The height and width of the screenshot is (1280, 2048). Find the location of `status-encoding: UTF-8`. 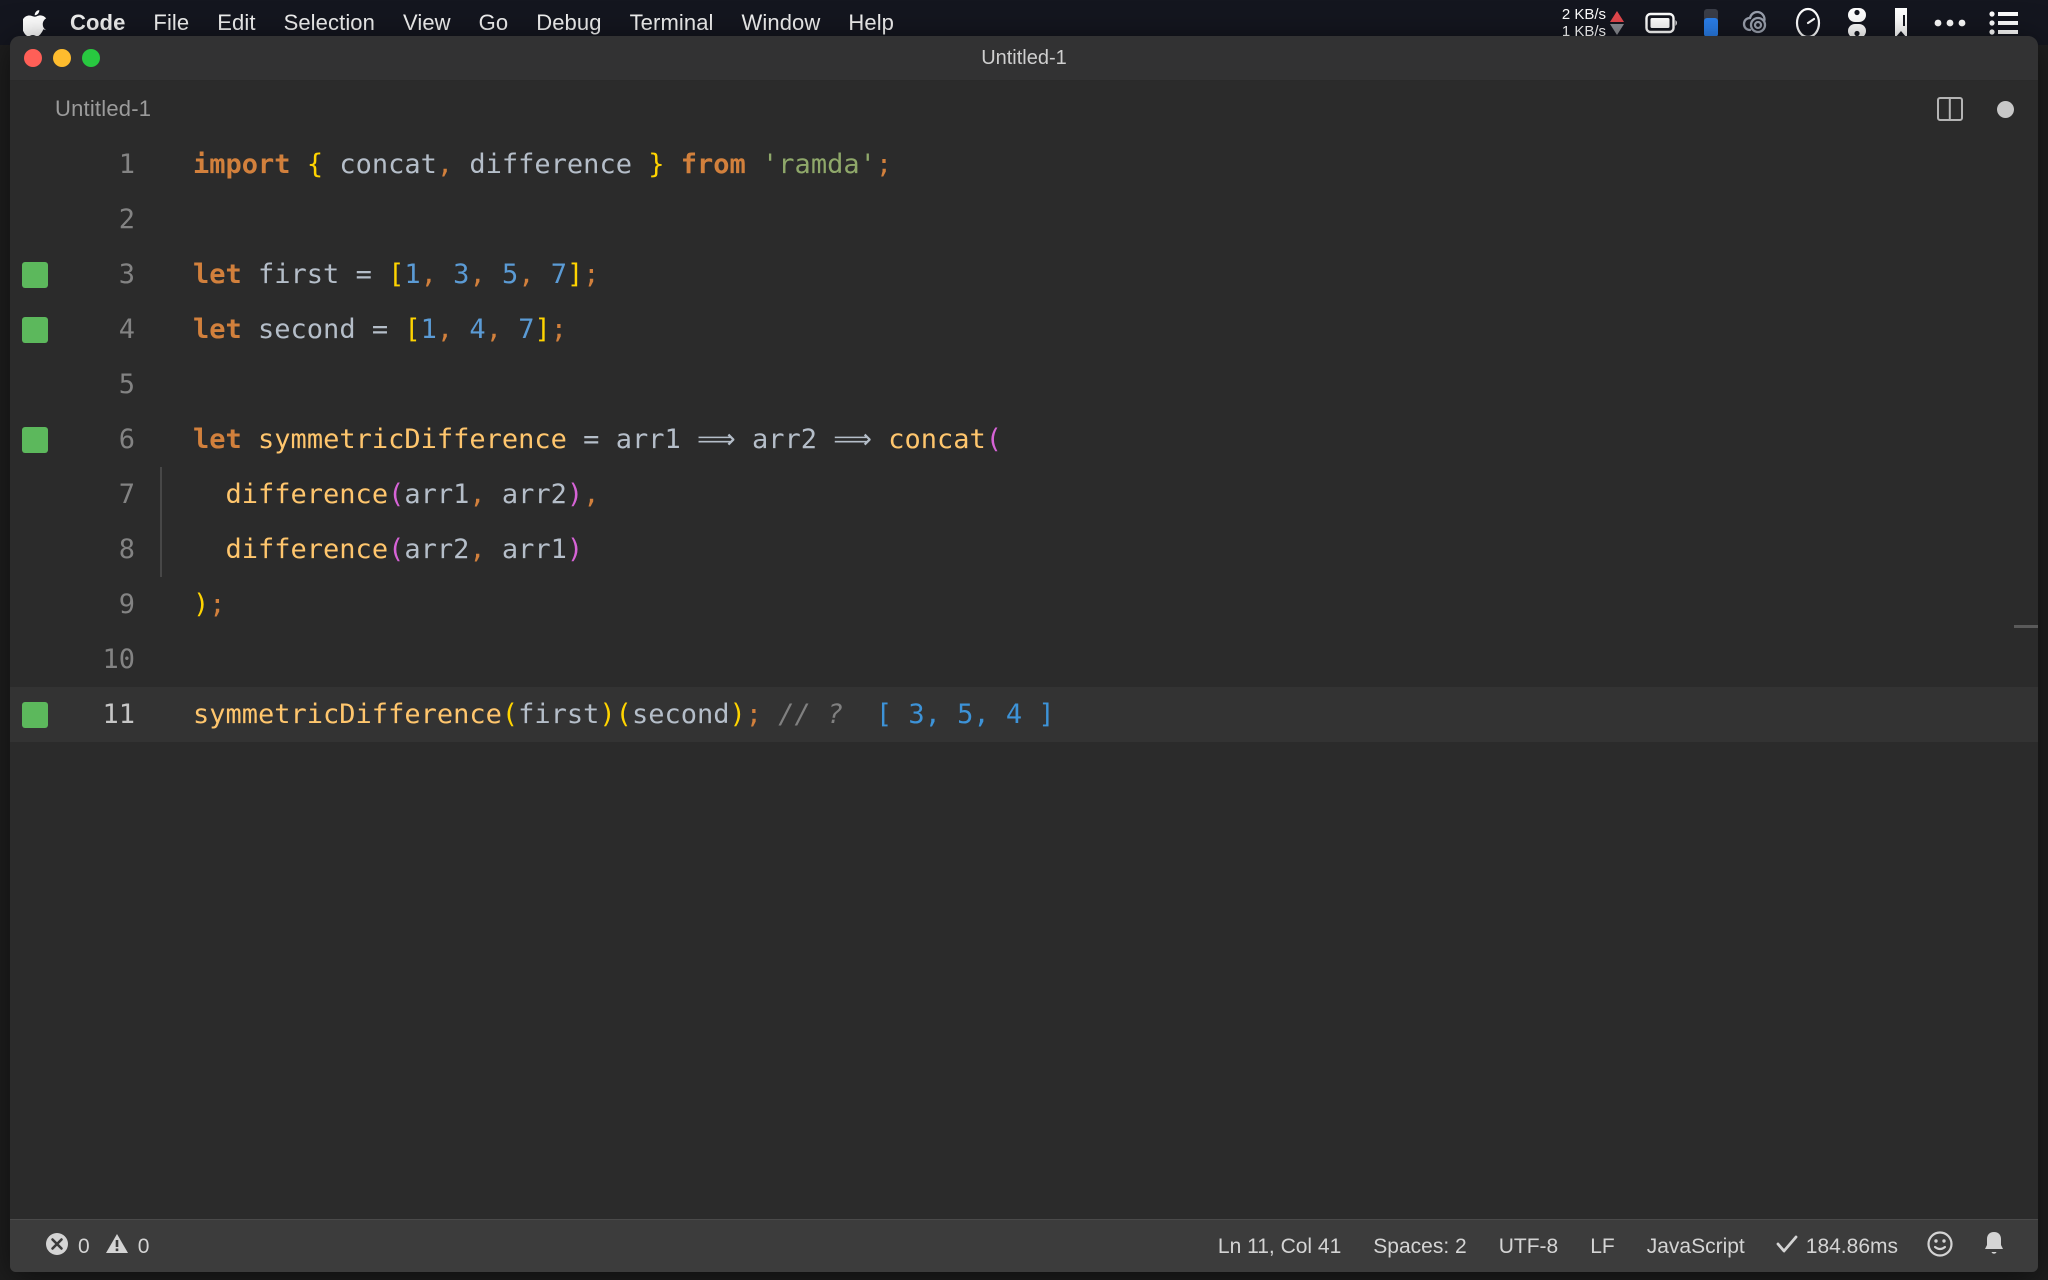

status-encoding: UTF-8 is located at coordinates (1529, 1247).